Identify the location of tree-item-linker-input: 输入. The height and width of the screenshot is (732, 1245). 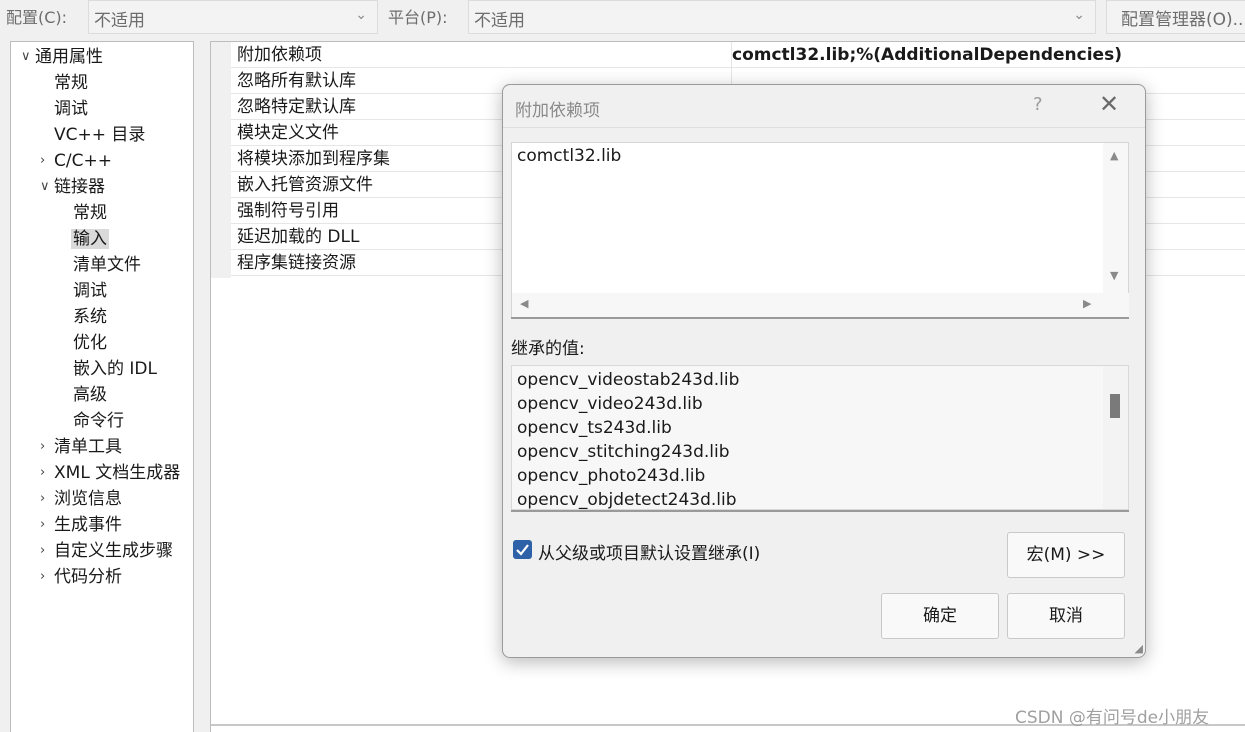
(90, 239).